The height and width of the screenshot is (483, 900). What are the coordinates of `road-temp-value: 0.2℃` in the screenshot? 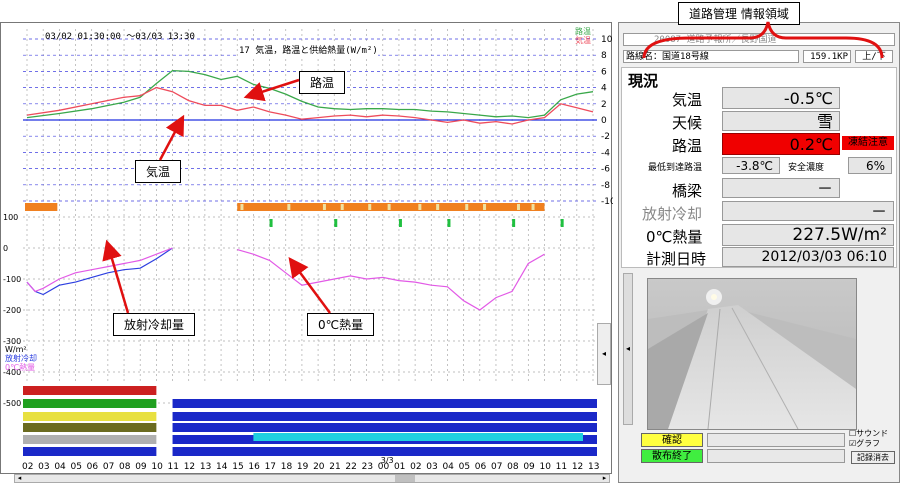 It's located at (781, 144).